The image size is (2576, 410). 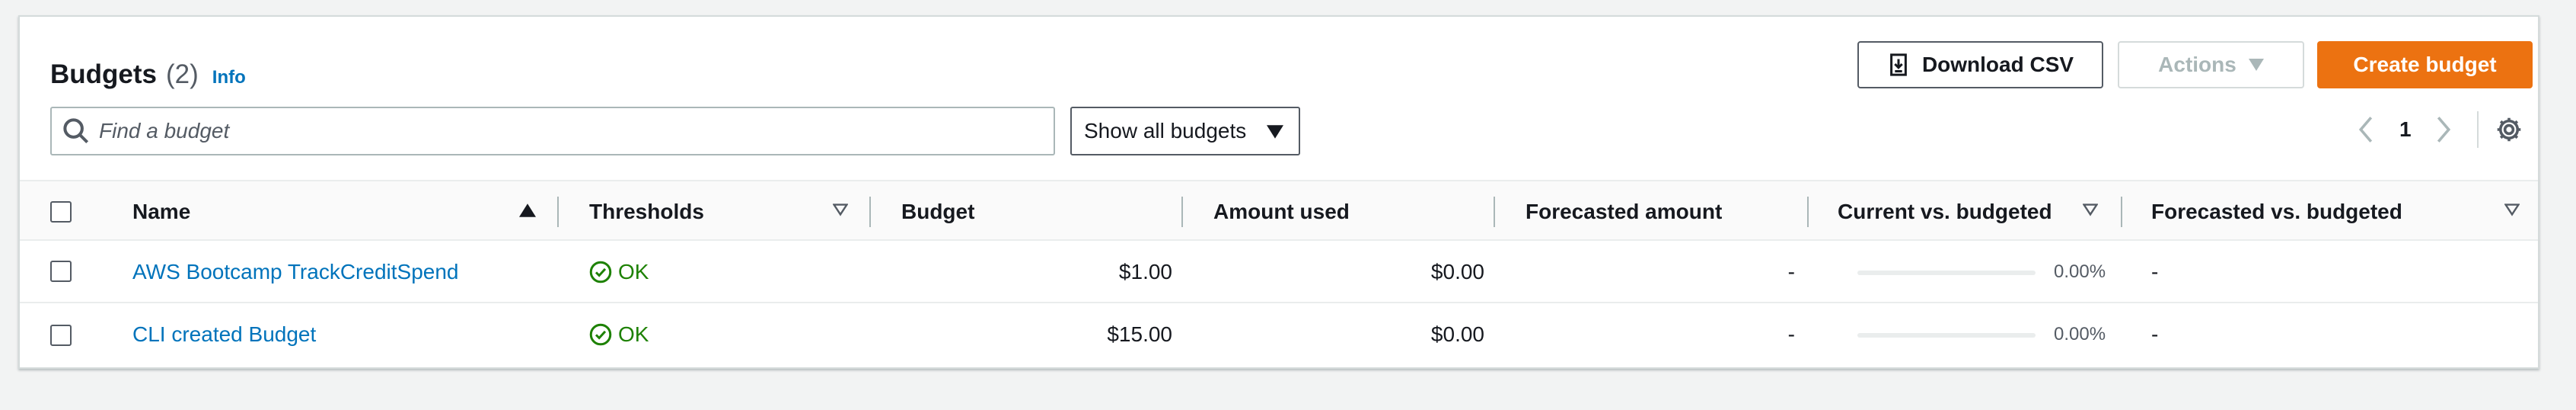 I want to click on current-page: 1, so click(x=2406, y=129).